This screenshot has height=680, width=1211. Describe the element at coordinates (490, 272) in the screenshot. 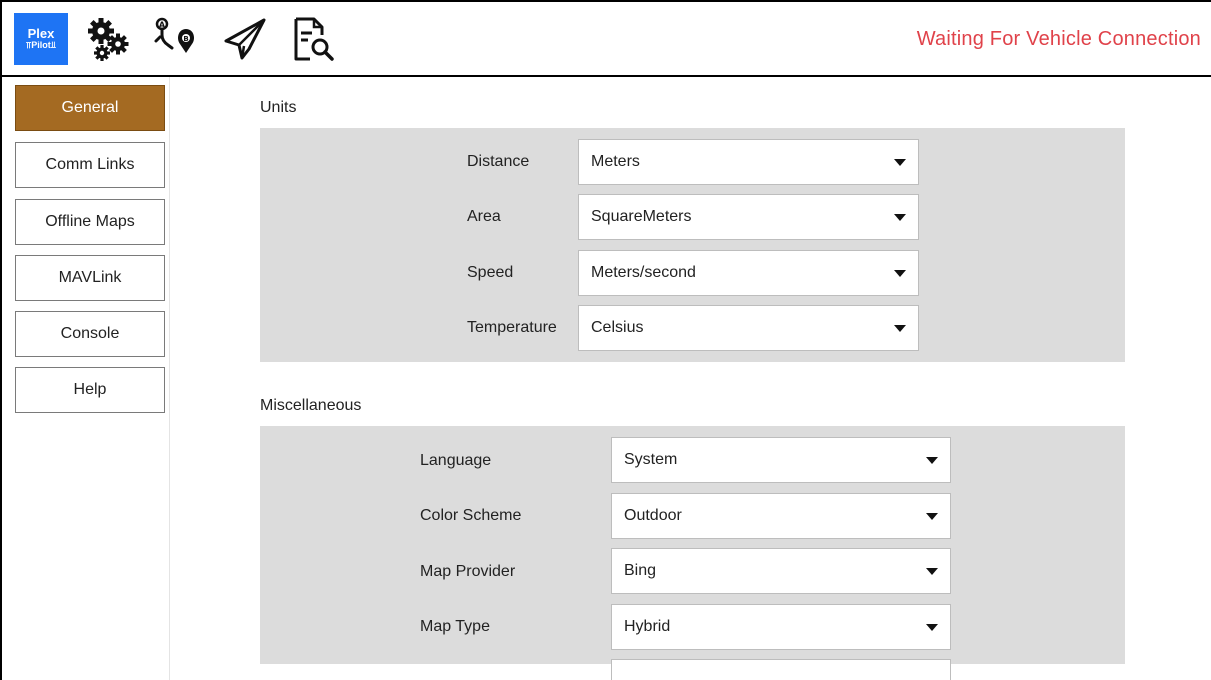

I see `speed-label: Speed` at that location.